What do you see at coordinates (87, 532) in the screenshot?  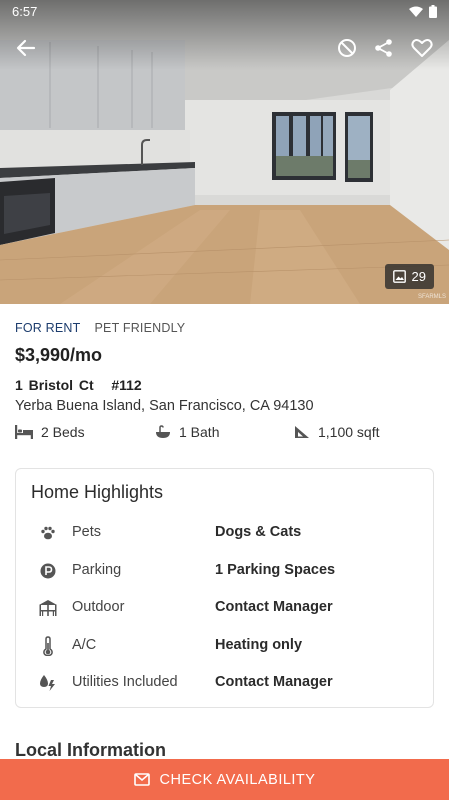 I see `highlight-label: Pets` at bounding box center [87, 532].